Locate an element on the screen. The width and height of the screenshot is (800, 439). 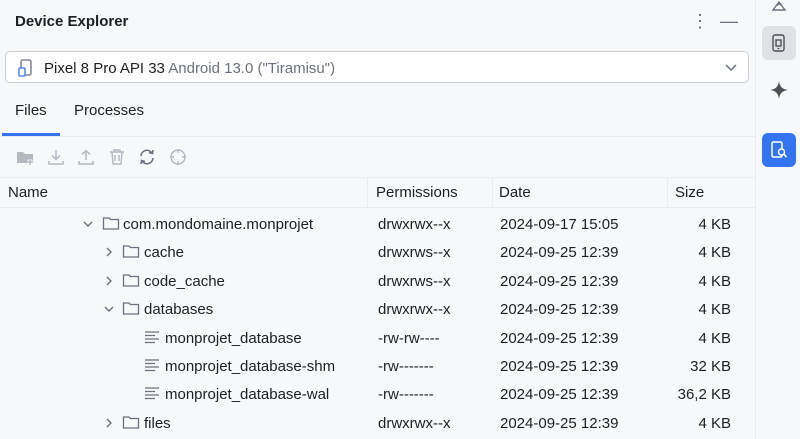
column-header-permissions: Permissions is located at coordinates (417, 192).